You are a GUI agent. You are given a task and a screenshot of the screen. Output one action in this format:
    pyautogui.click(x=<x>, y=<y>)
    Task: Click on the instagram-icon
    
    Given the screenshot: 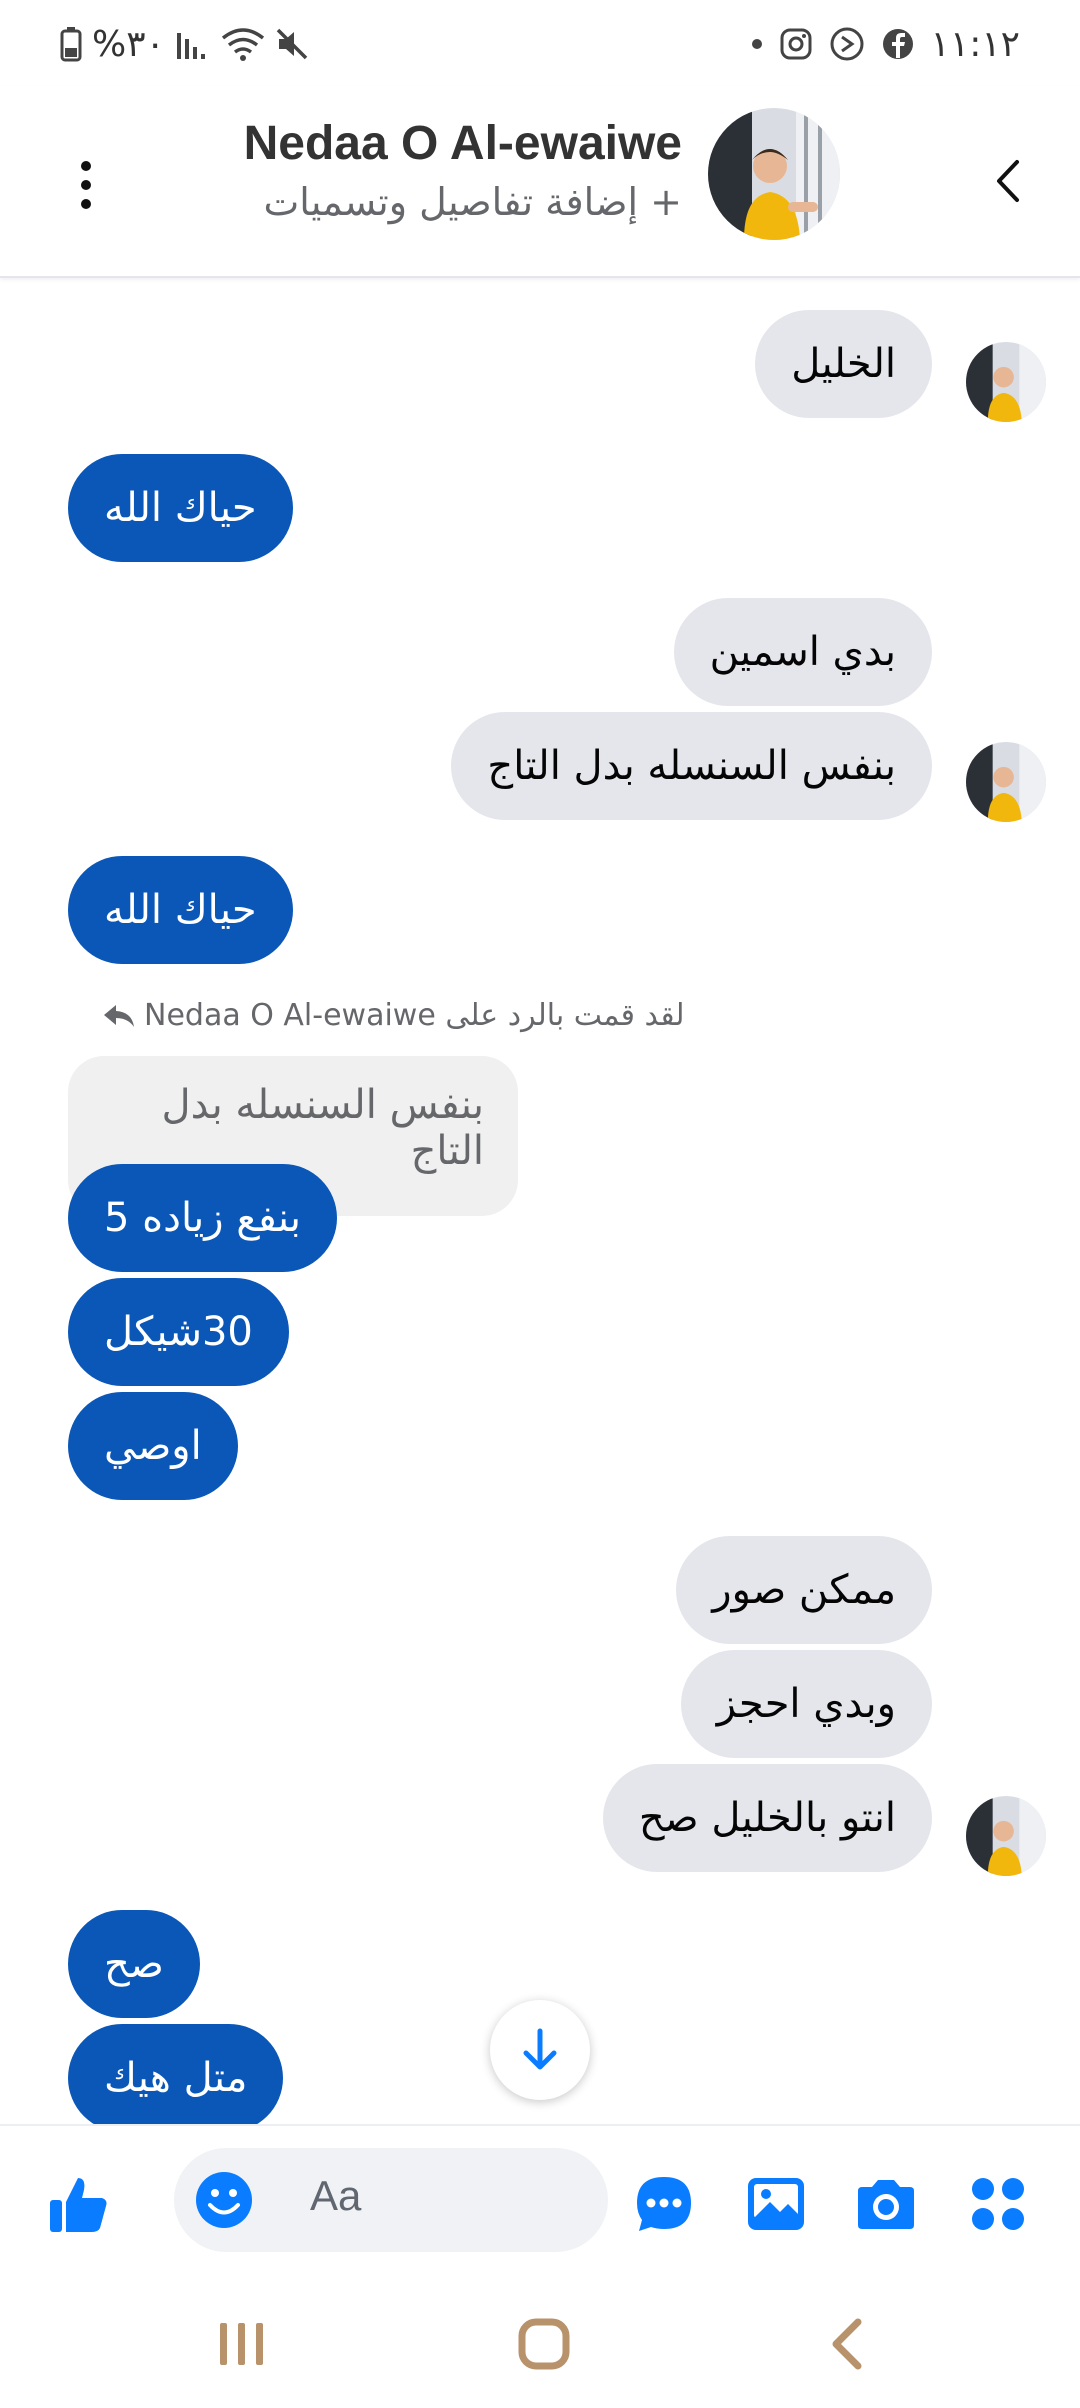 What is the action you would take?
    pyautogui.click(x=796, y=44)
    